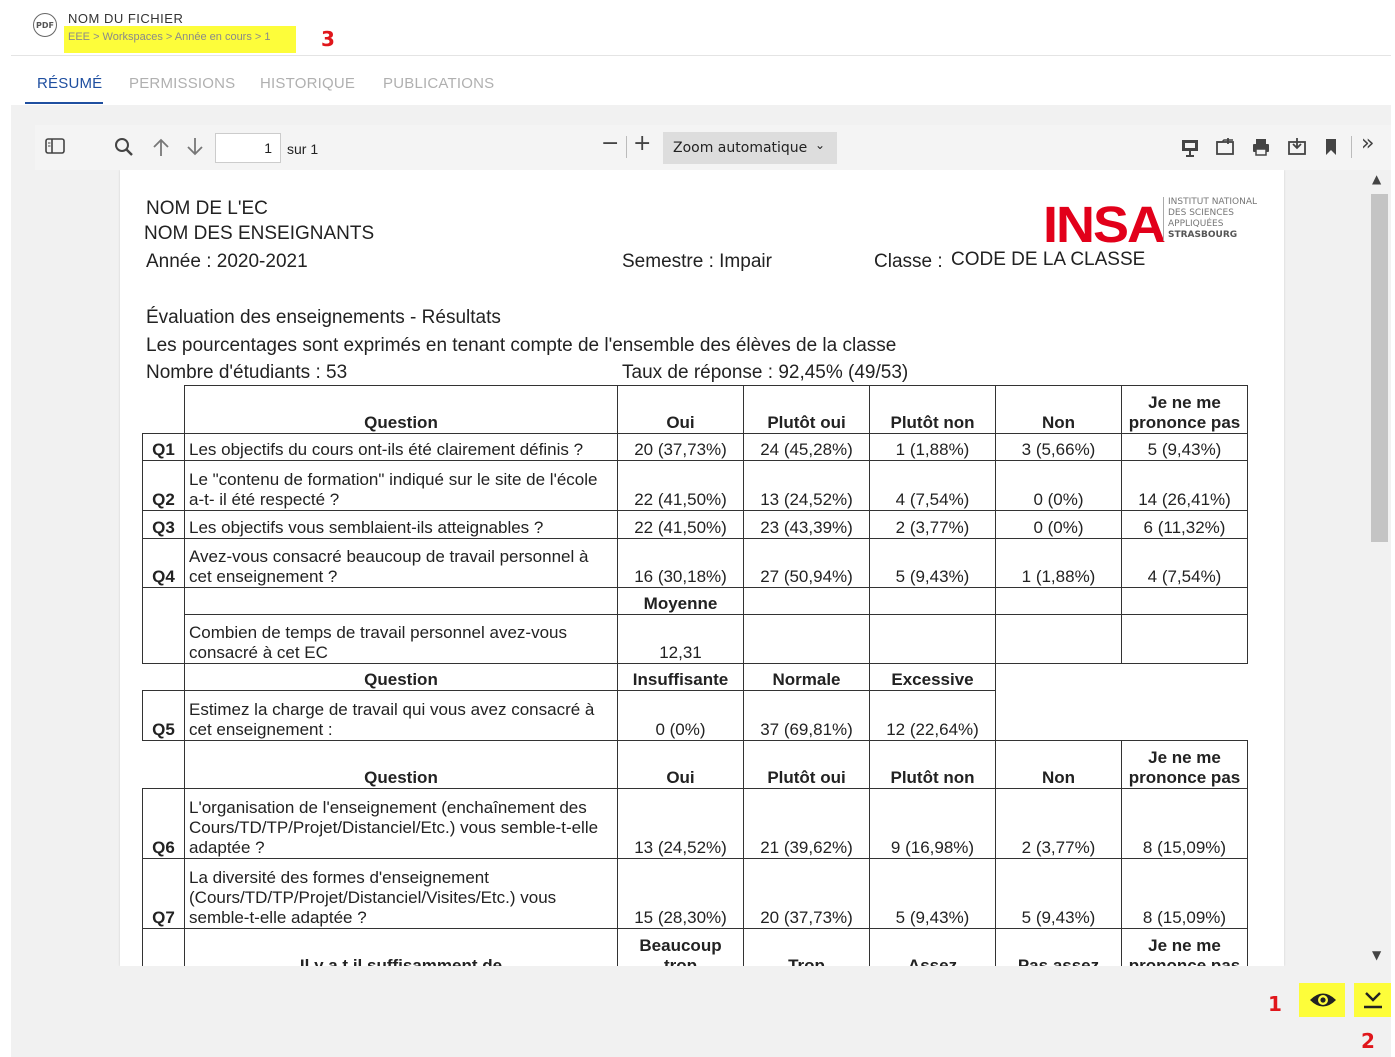  What do you see at coordinates (1331, 149) in the screenshot?
I see `bookmark-icon` at bounding box center [1331, 149].